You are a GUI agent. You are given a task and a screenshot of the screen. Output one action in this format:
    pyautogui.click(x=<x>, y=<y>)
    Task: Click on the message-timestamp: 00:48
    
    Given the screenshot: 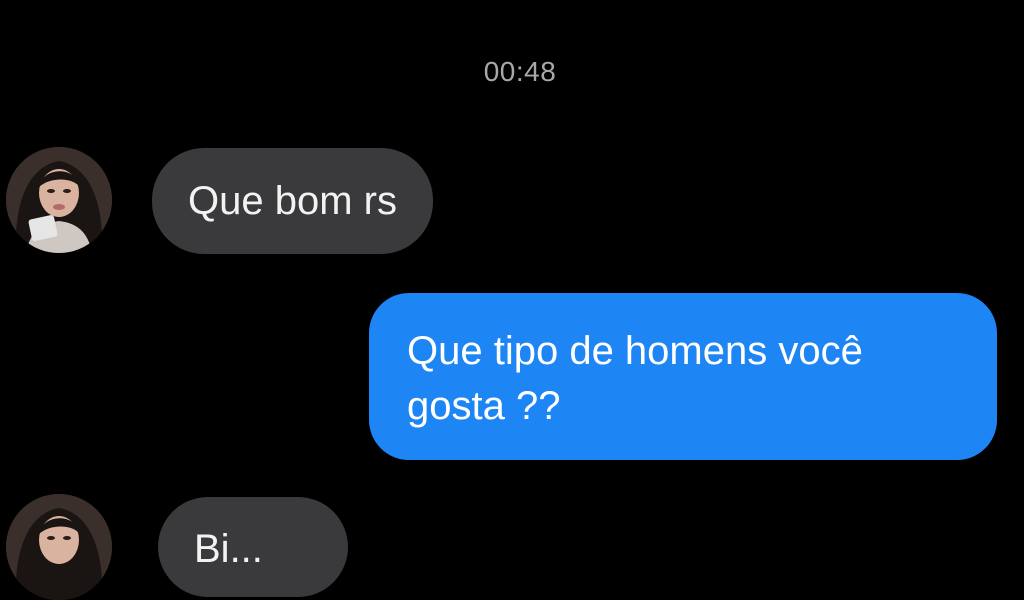 What is the action you would take?
    pyautogui.click(x=520, y=71)
    